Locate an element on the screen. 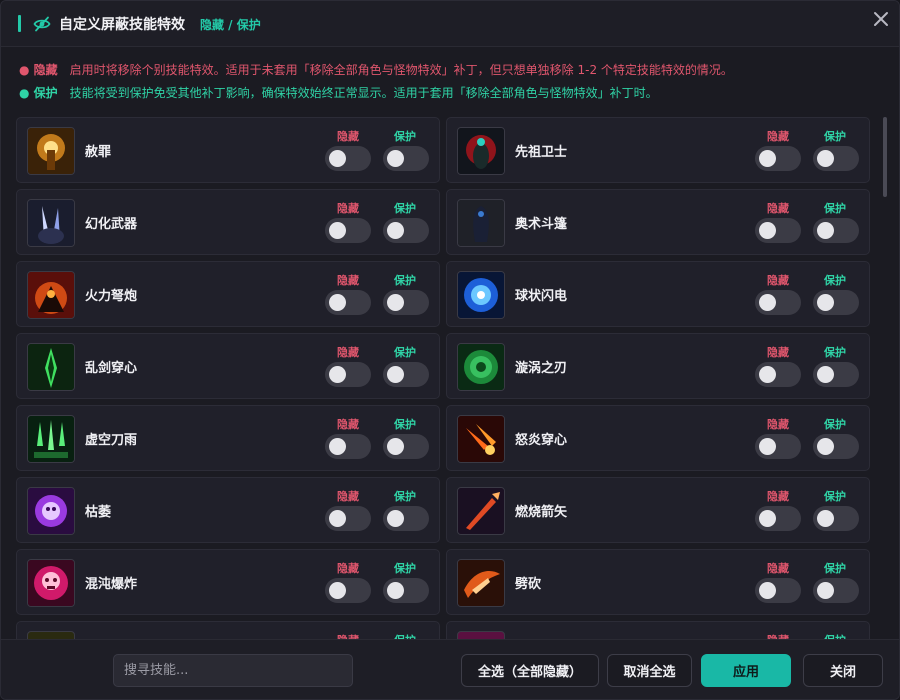  vortex-blade-icon is located at coordinates (481, 367).